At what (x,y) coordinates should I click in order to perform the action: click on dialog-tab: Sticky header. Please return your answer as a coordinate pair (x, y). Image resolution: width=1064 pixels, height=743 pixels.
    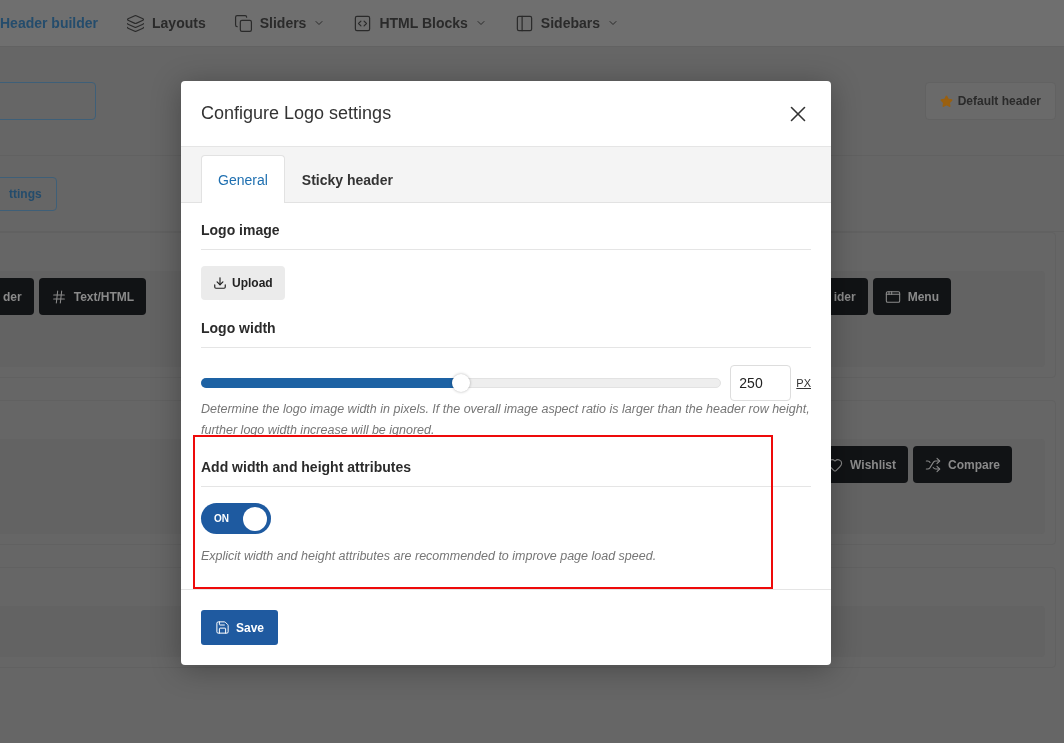
    Looking at the image, I should click on (347, 179).